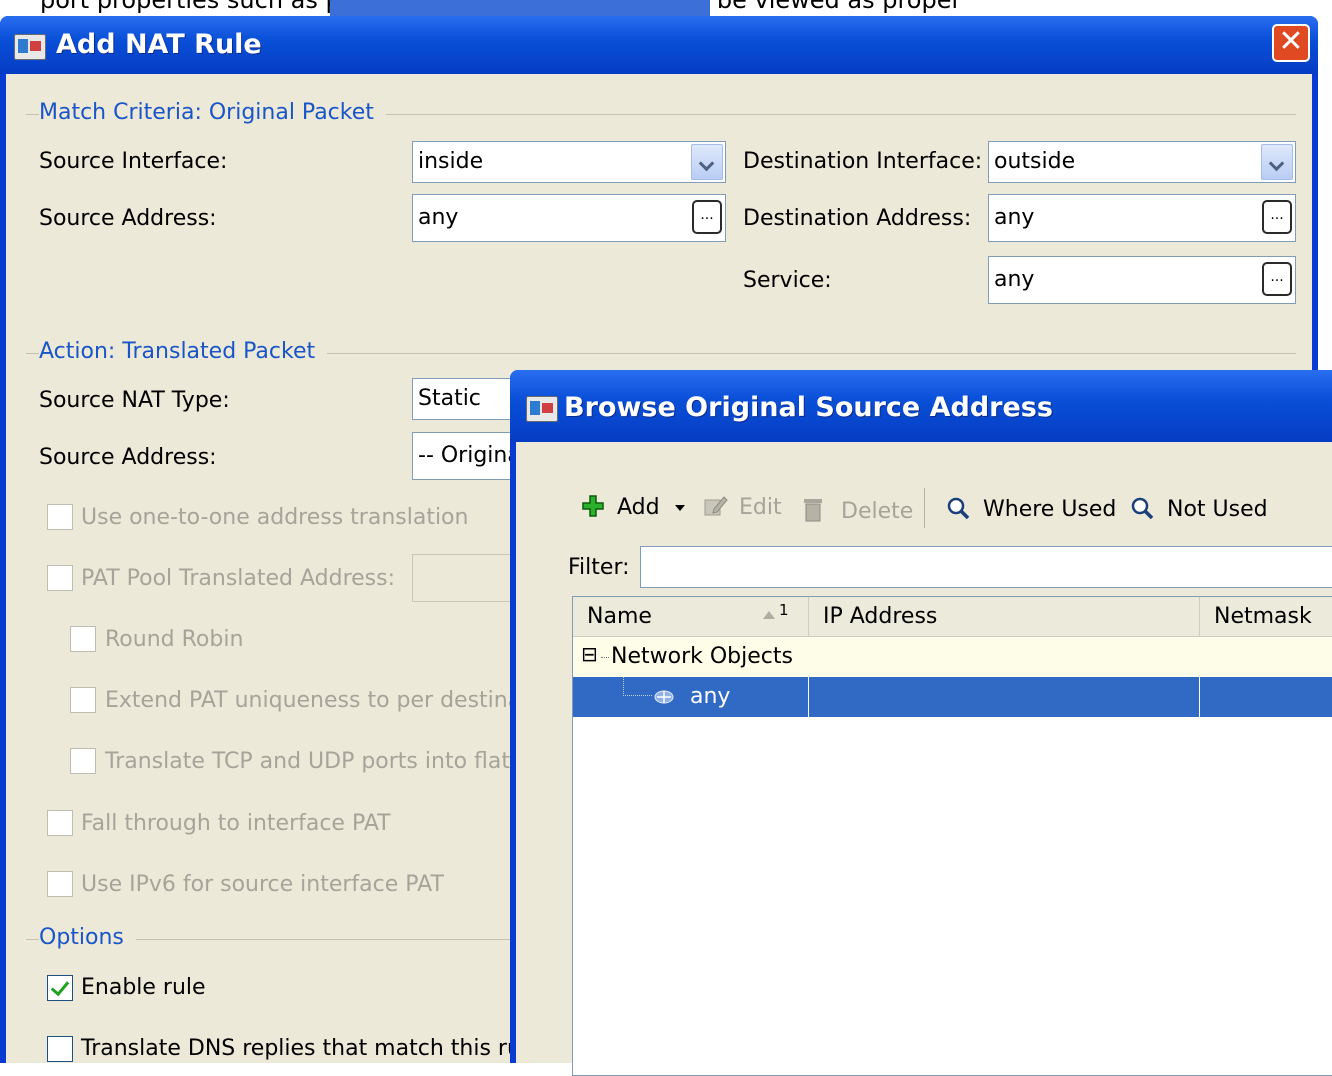 The image size is (1332, 1076). What do you see at coordinates (924, 508) in the screenshot?
I see `toolbar-separator` at bounding box center [924, 508].